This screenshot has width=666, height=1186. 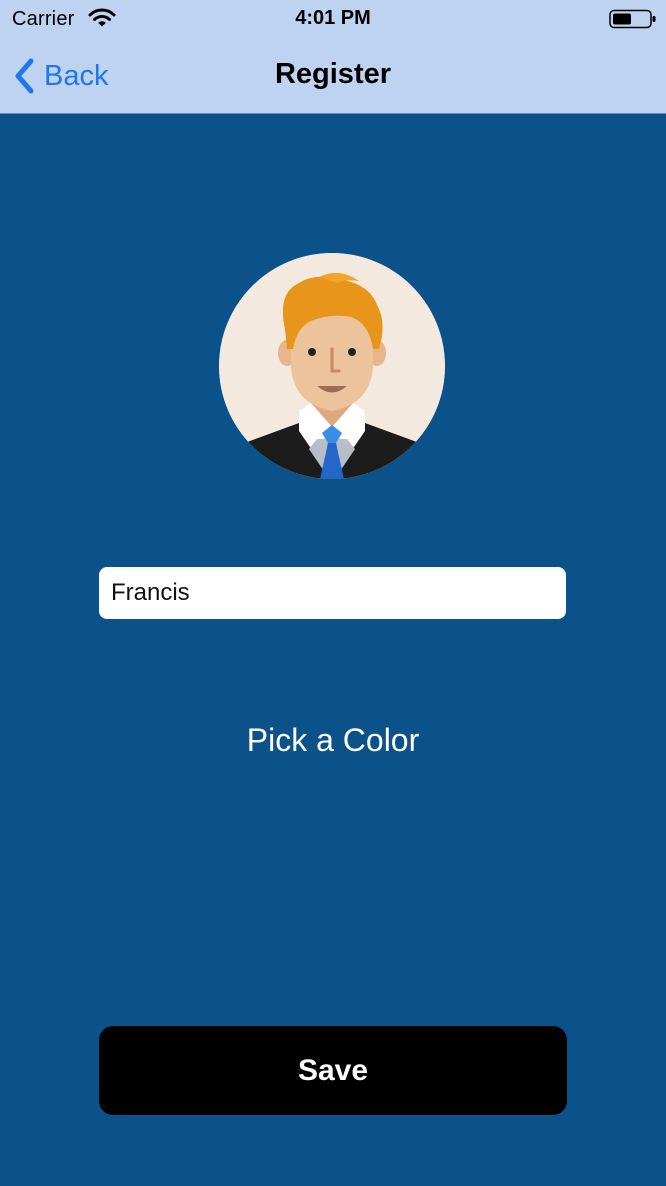 I want to click on top-bar: Carrier 4:01 PM Back Register, so click(x=333, y=57).